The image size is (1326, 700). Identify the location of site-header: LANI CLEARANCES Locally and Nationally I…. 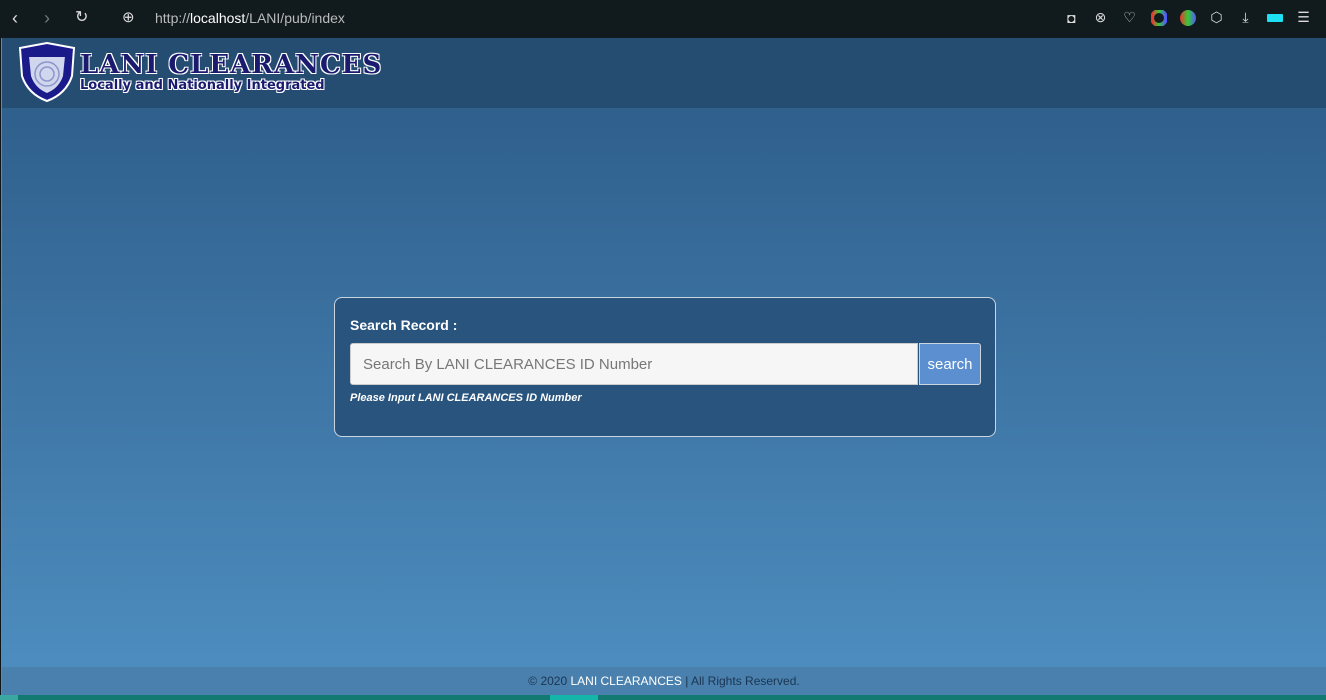
(664, 73).